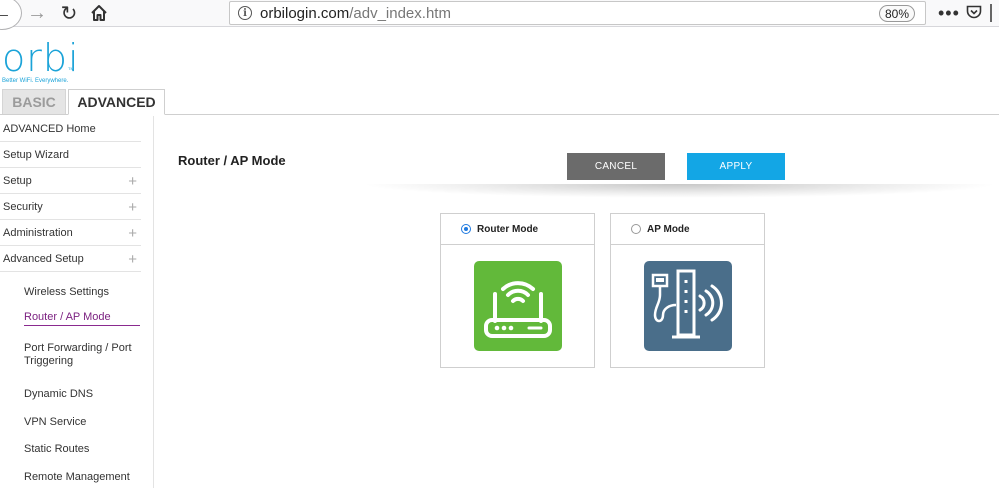 This screenshot has height=488, width=999. What do you see at coordinates (71, 68) in the screenshot?
I see `logo-trademark: TM` at bounding box center [71, 68].